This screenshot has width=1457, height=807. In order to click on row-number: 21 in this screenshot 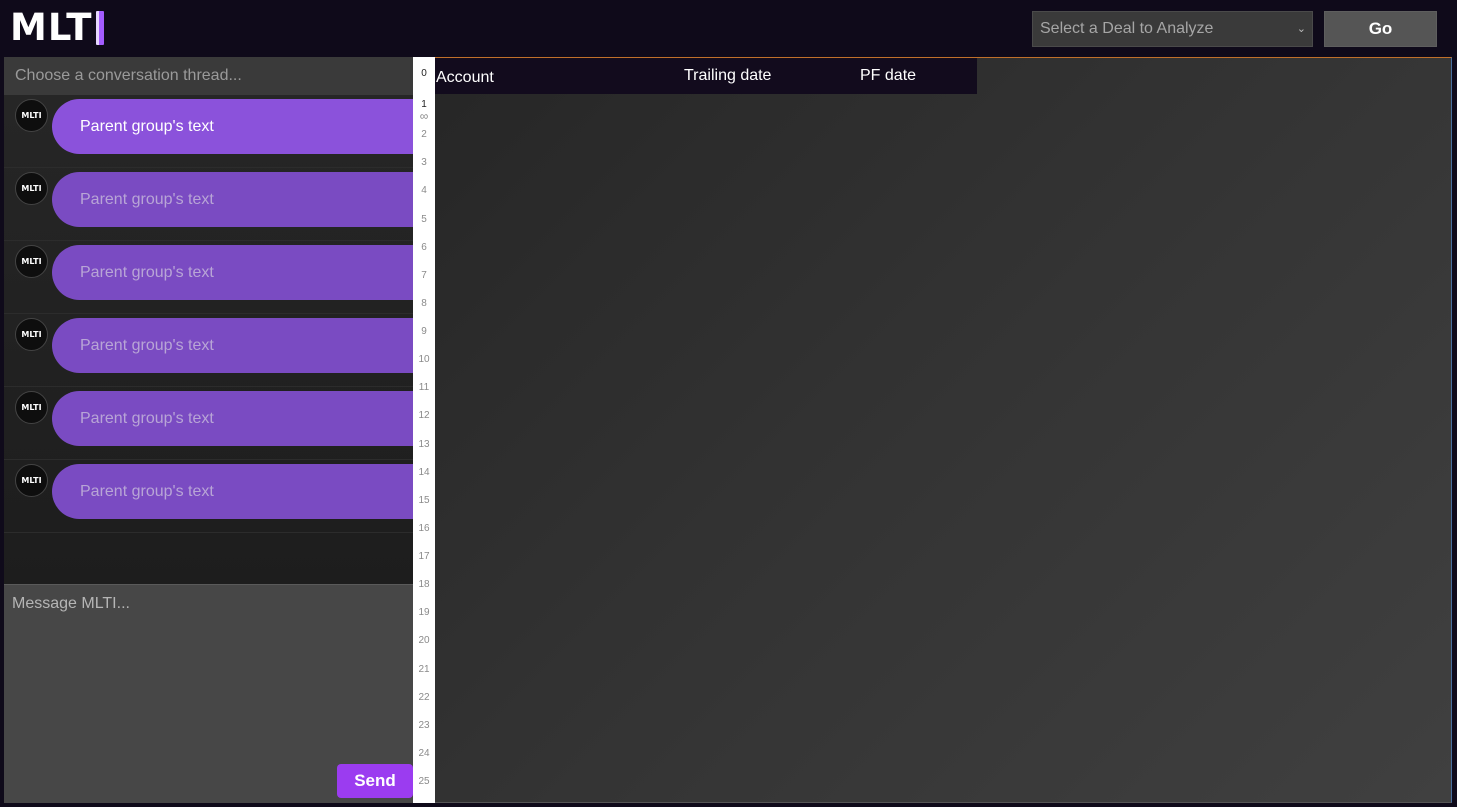, I will do `click(424, 669)`.